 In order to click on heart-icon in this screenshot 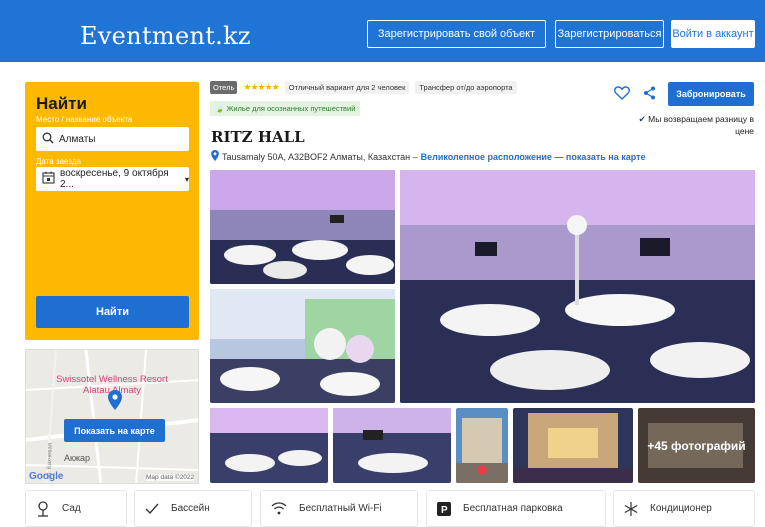, I will do `click(622, 95)`.